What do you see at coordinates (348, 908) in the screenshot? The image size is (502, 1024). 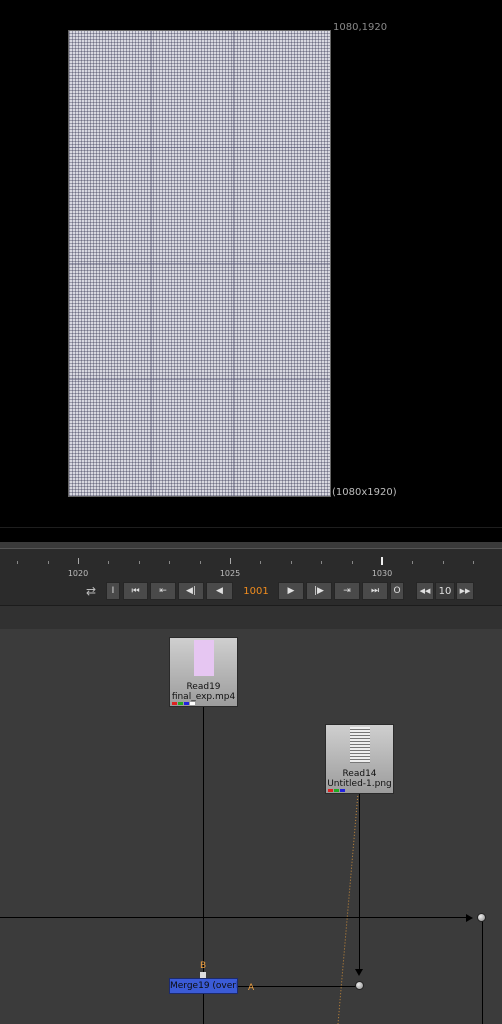 I see `expression-link-line` at bounding box center [348, 908].